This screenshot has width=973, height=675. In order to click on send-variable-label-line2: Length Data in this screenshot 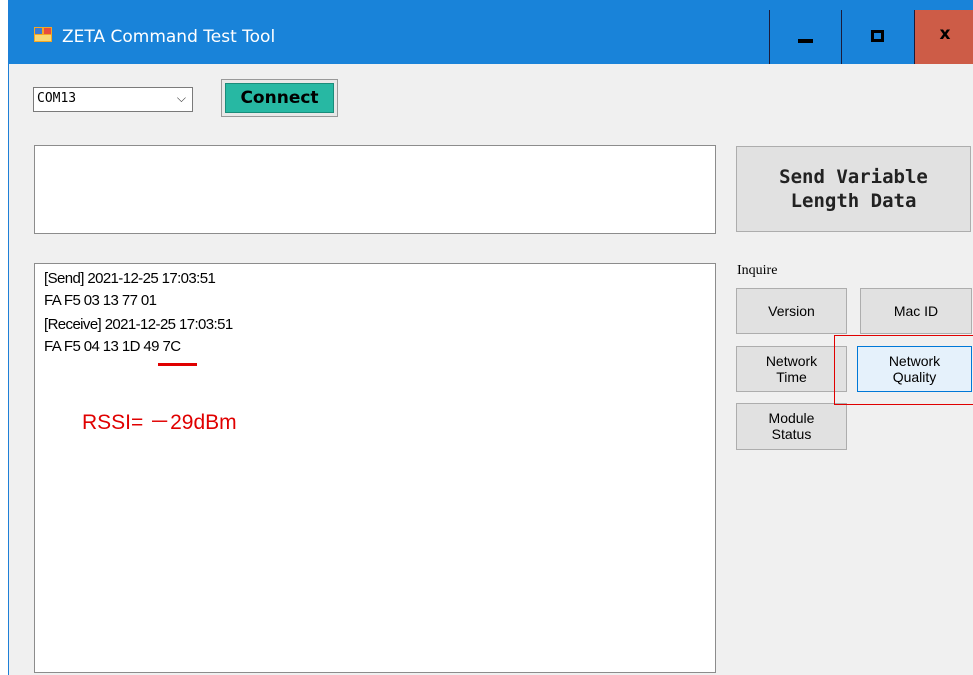, I will do `click(853, 201)`.